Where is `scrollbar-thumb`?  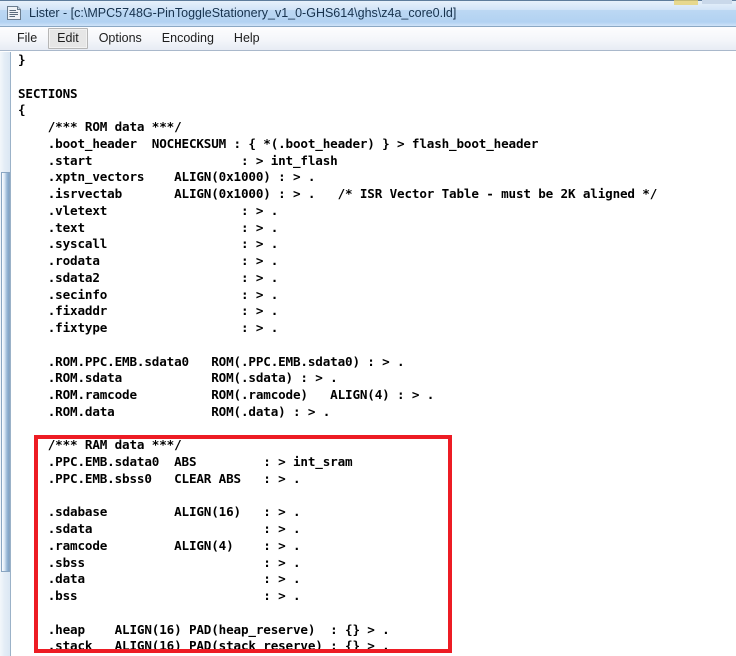
scrollbar-thumb is located at coordinates (5, 372).